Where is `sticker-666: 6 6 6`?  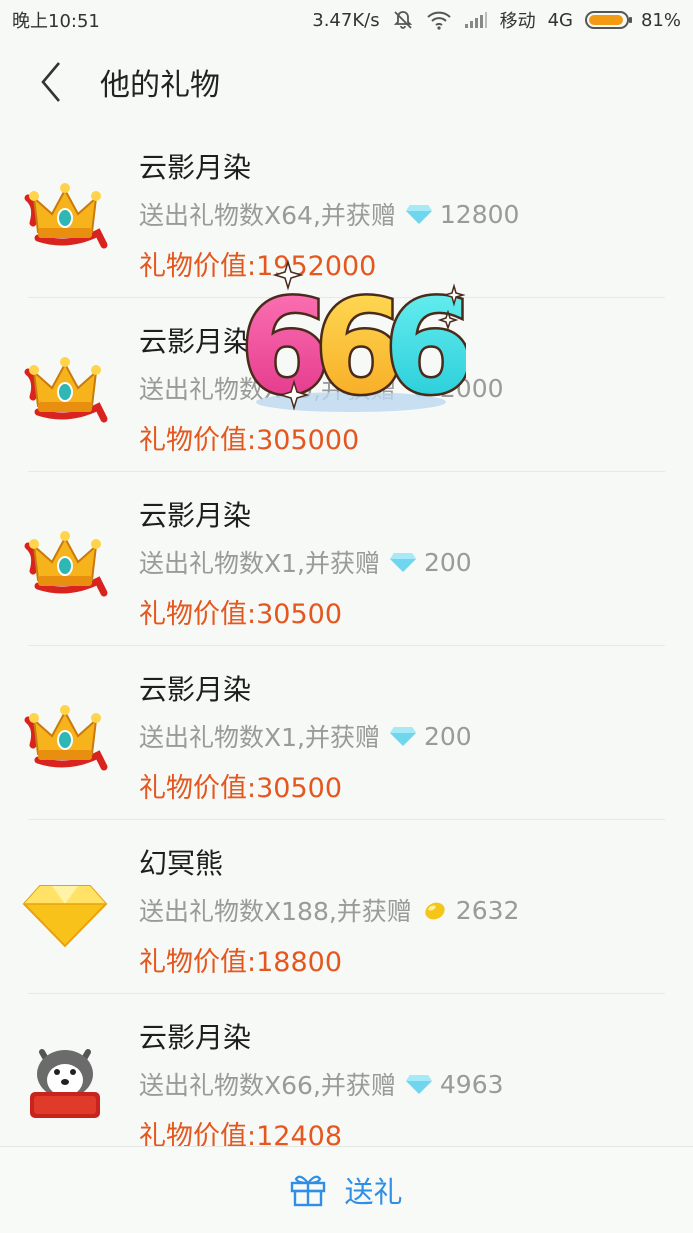 sticker-666: 6 6 6 is located at coordinates (352, 340).